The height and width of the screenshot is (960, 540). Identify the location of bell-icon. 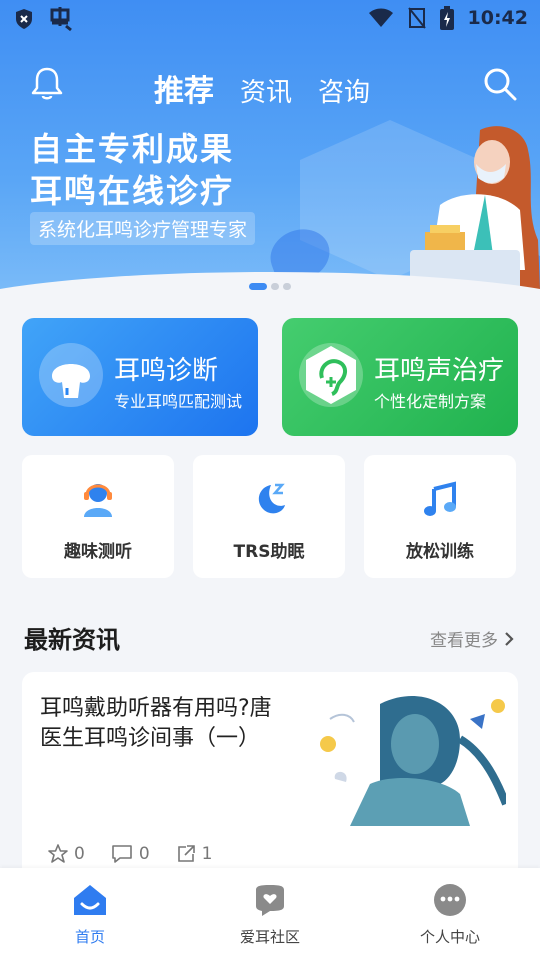
(47, 84).